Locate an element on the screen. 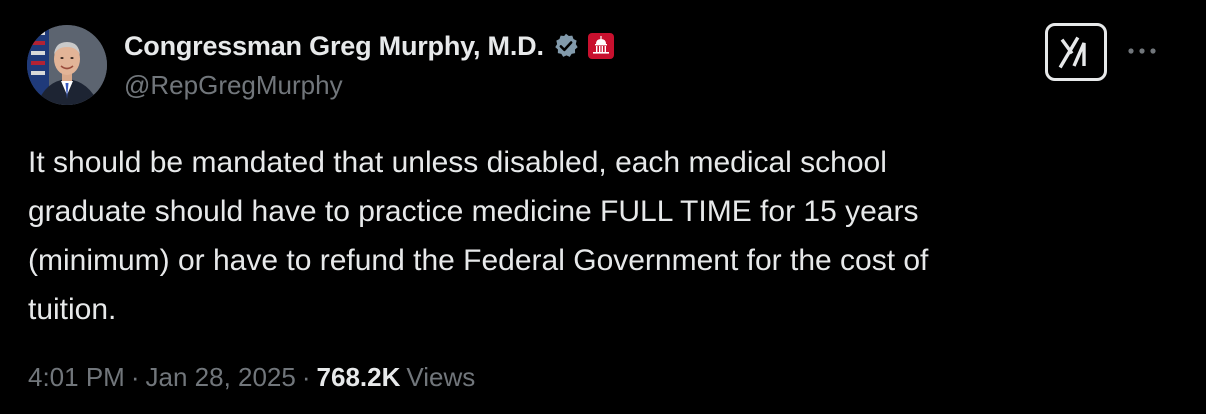 The width and height of the screenshot is (1206, 414). views-count: 768.2K is located at coordinates (359, 377).